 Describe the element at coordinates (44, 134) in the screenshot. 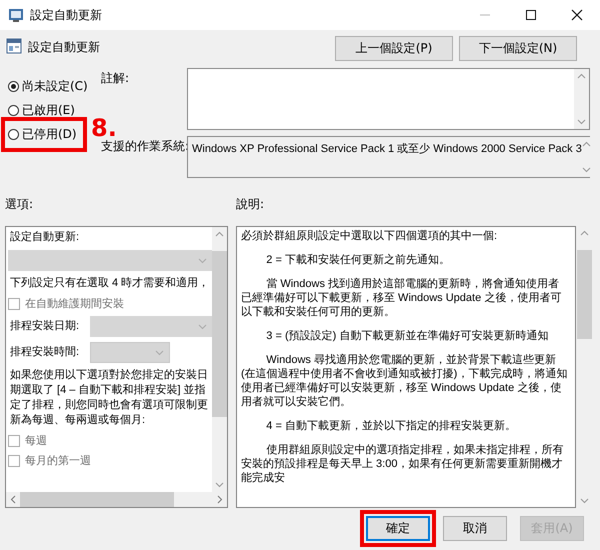

I see `radio-option: 已停用(D)` at that location.